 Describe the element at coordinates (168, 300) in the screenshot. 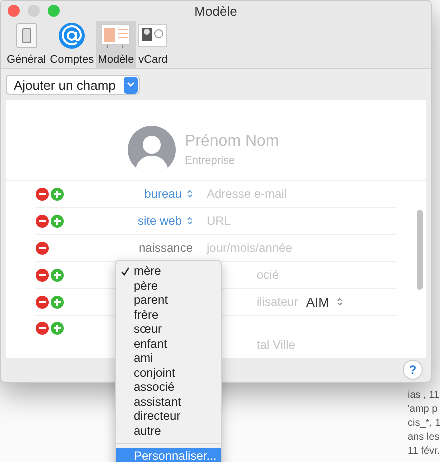

I see `menu-item: parent` at that location.